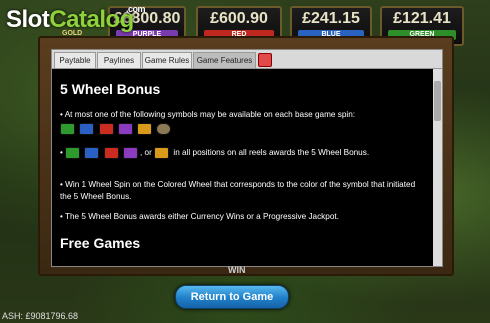  What do you see at coordinates (110, 89) in the screenshot?
I see `section-heading-5-wheel-bonus: 5 Wheel Bonus` at bounding box center [110, 89].